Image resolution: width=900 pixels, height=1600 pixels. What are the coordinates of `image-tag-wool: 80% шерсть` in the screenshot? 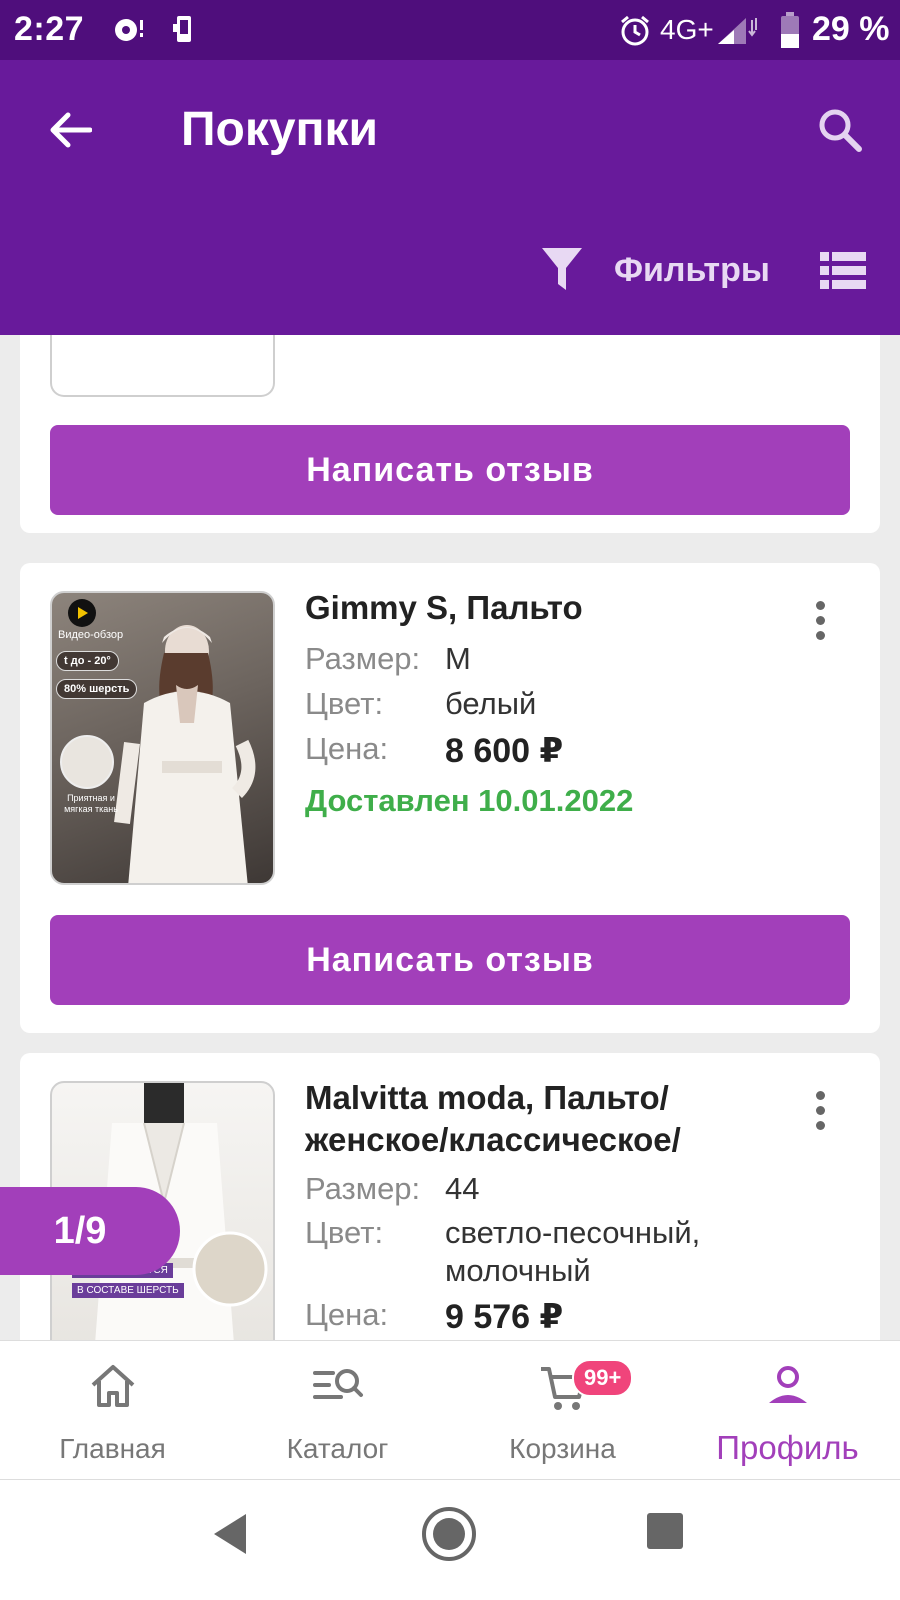 It's located at (97, 689).